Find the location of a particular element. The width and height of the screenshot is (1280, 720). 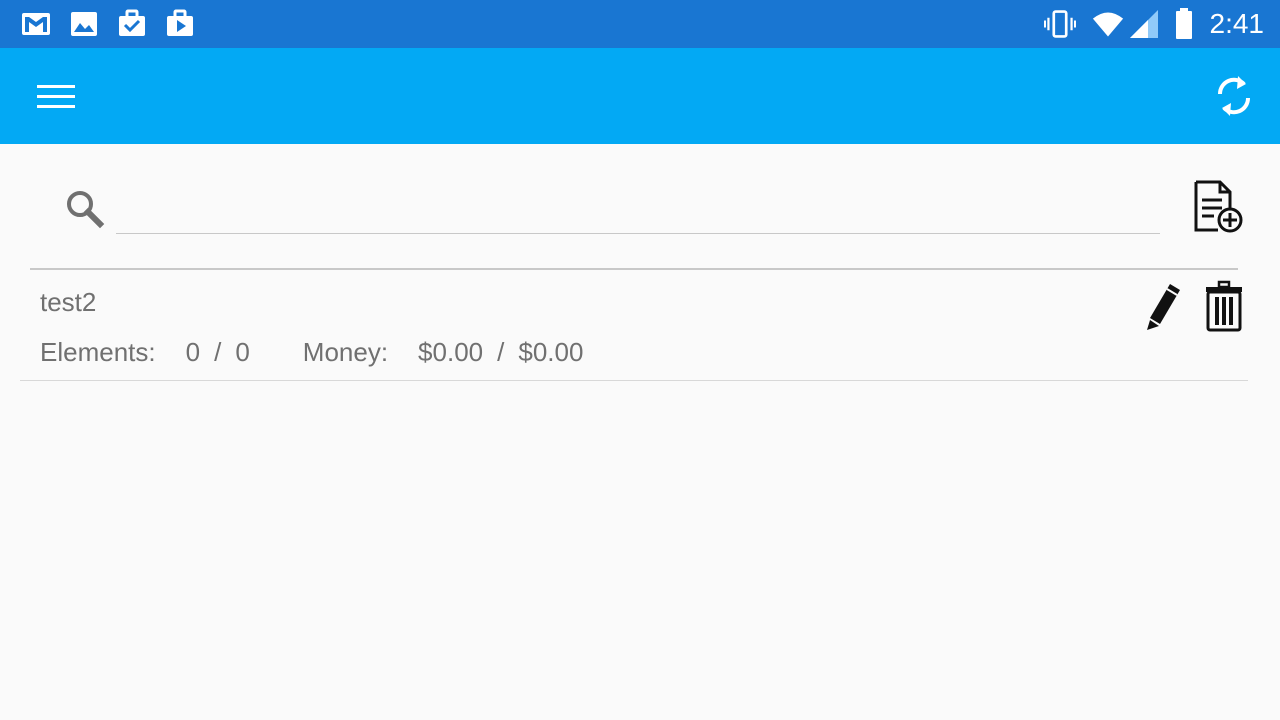

money-spent: $0.00 is located at coordinates (451, 352).